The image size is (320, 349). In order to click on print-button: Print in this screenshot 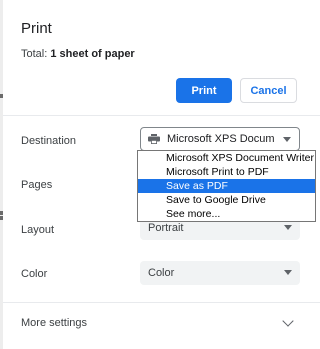, I will do `click(204, 90)`.